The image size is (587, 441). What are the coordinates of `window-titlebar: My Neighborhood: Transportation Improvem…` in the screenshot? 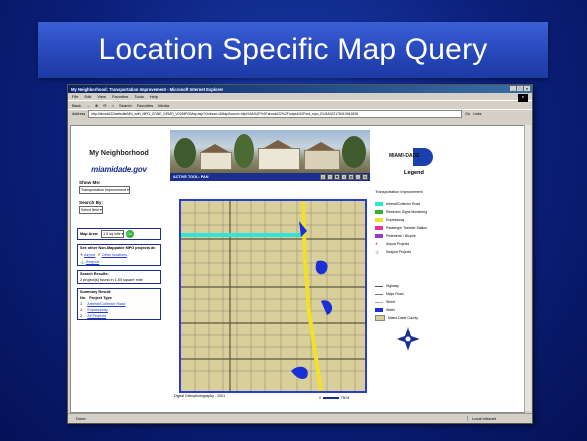 It's located at (300, 89).